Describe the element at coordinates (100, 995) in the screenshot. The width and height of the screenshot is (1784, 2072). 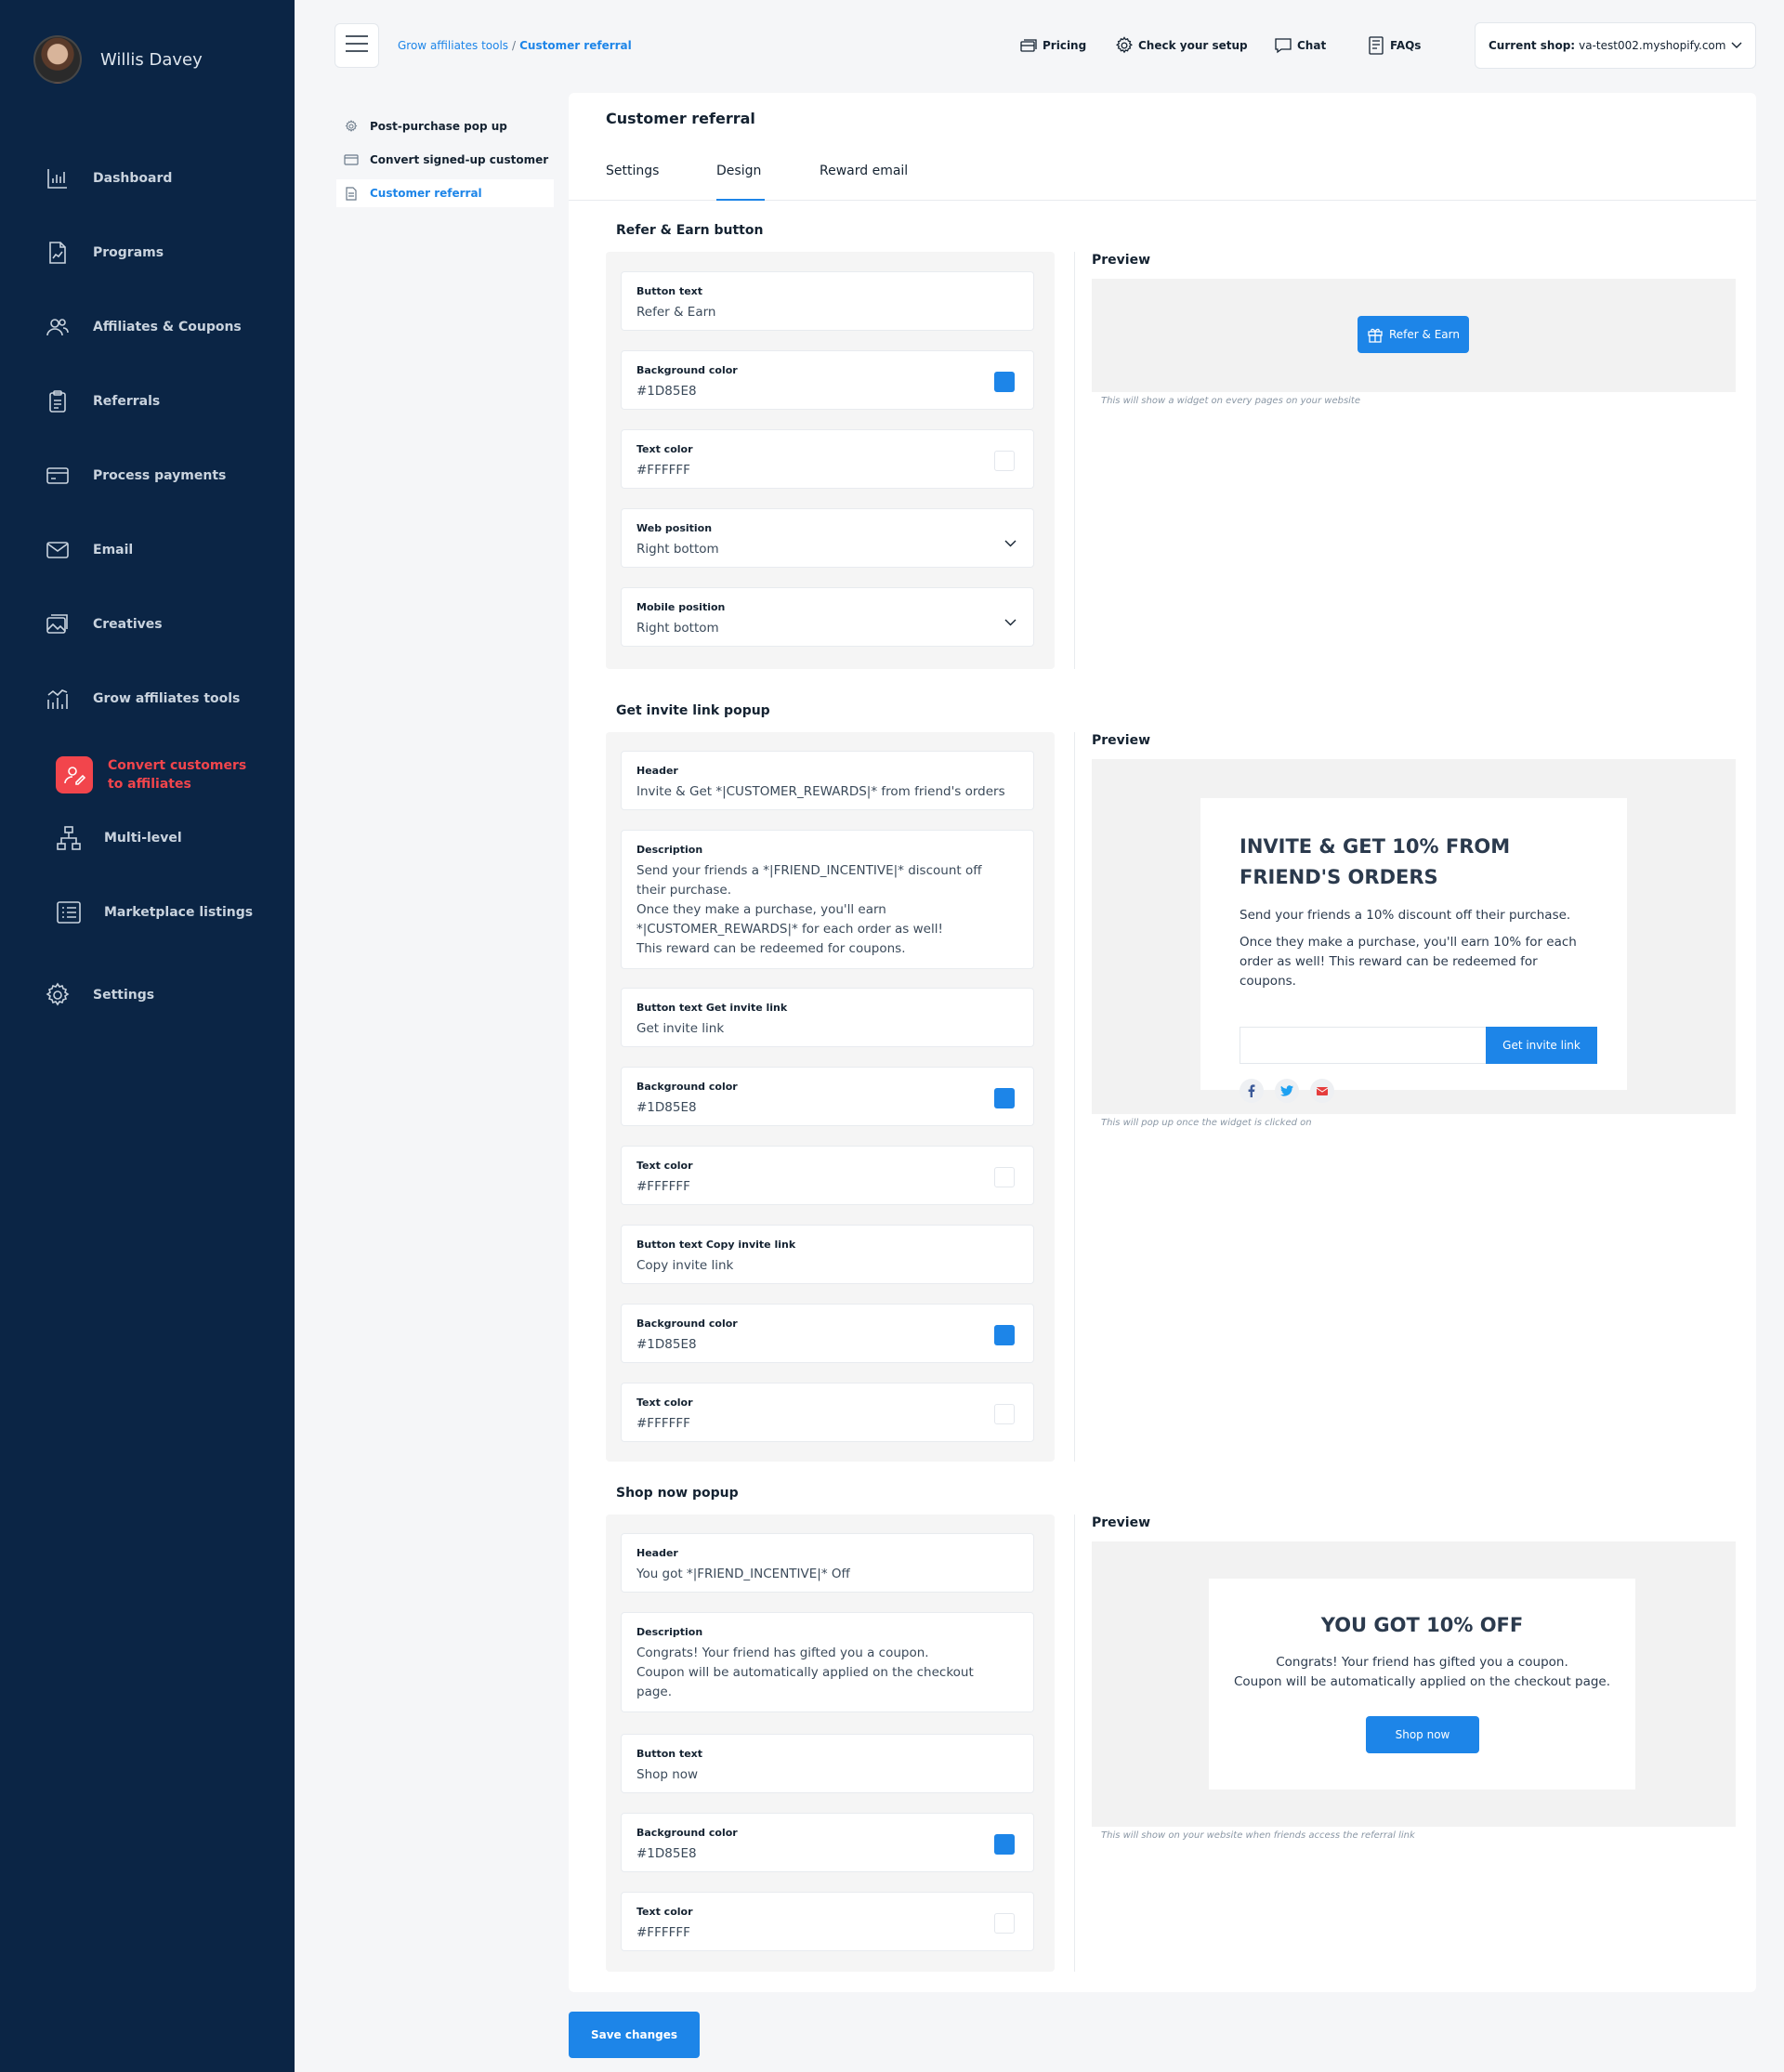
I see `sidebar-item-settings: Settings` at that location.